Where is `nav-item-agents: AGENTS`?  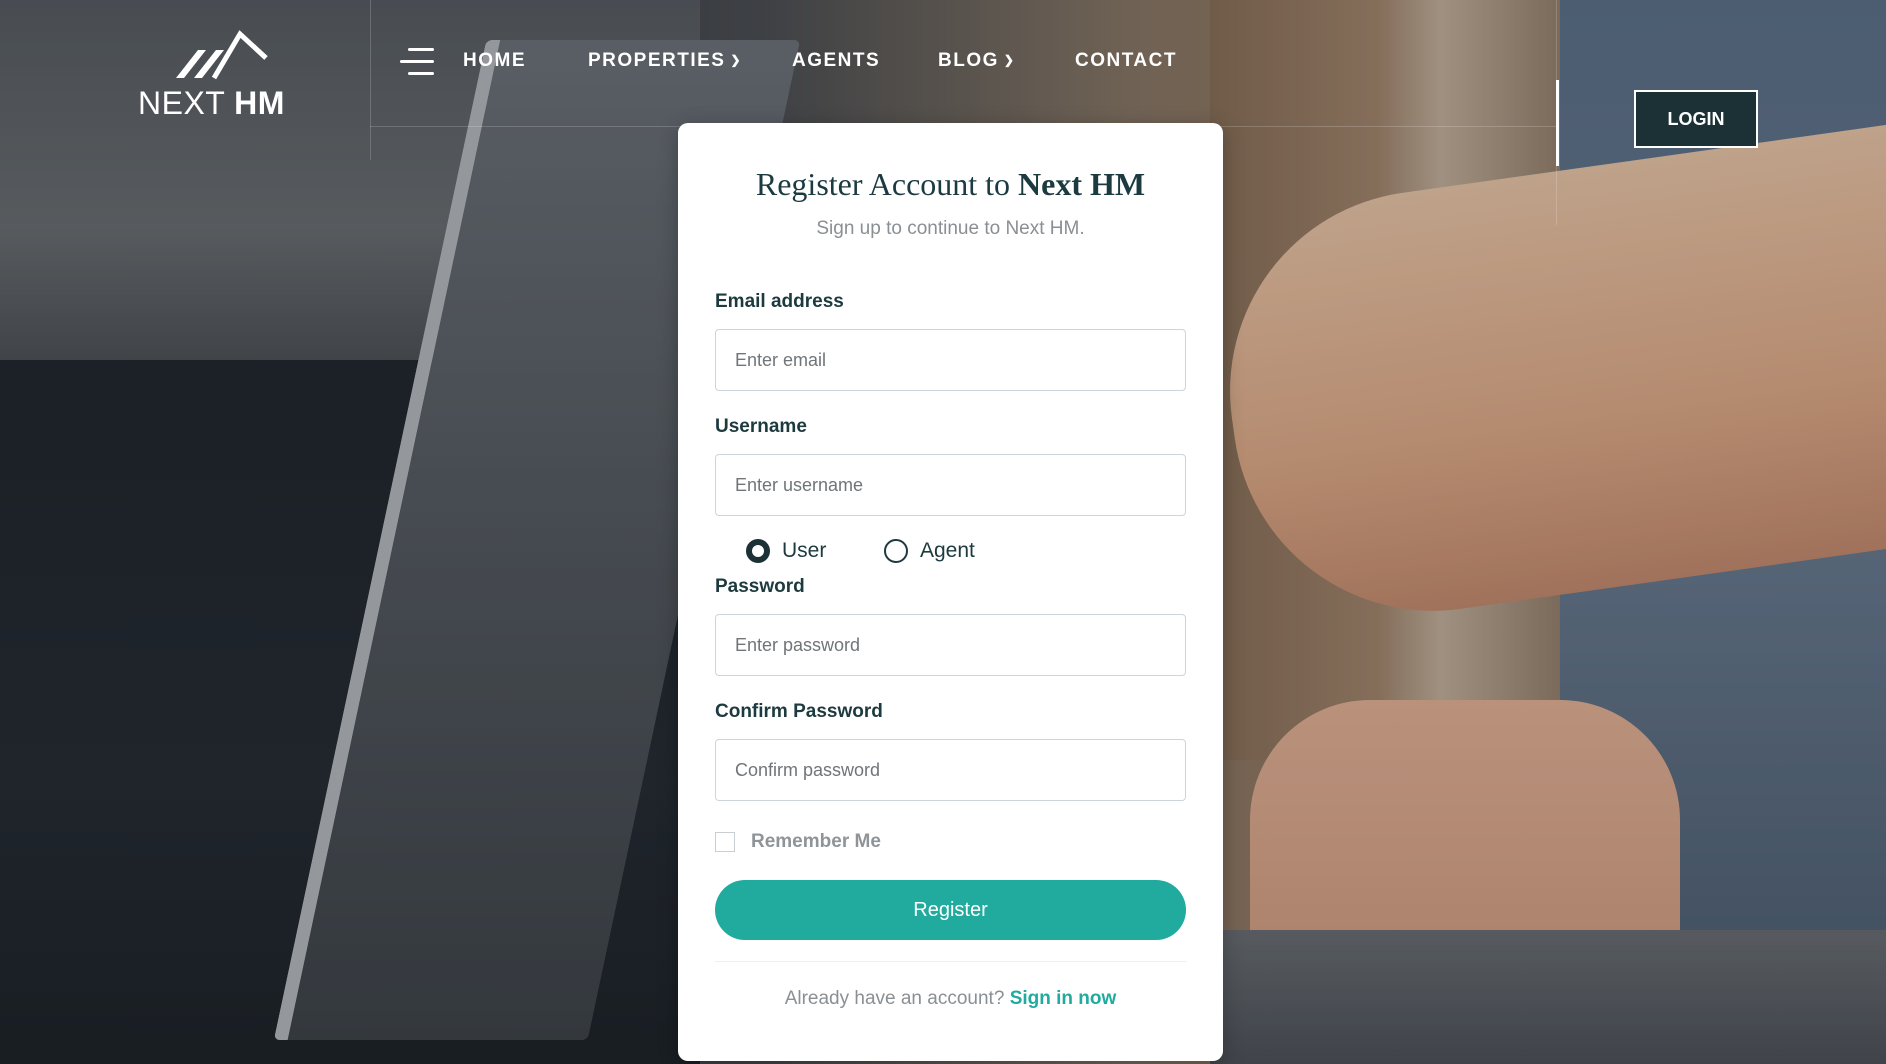 nav-item-agents: AGENTS is located at coordinates (836, 61).